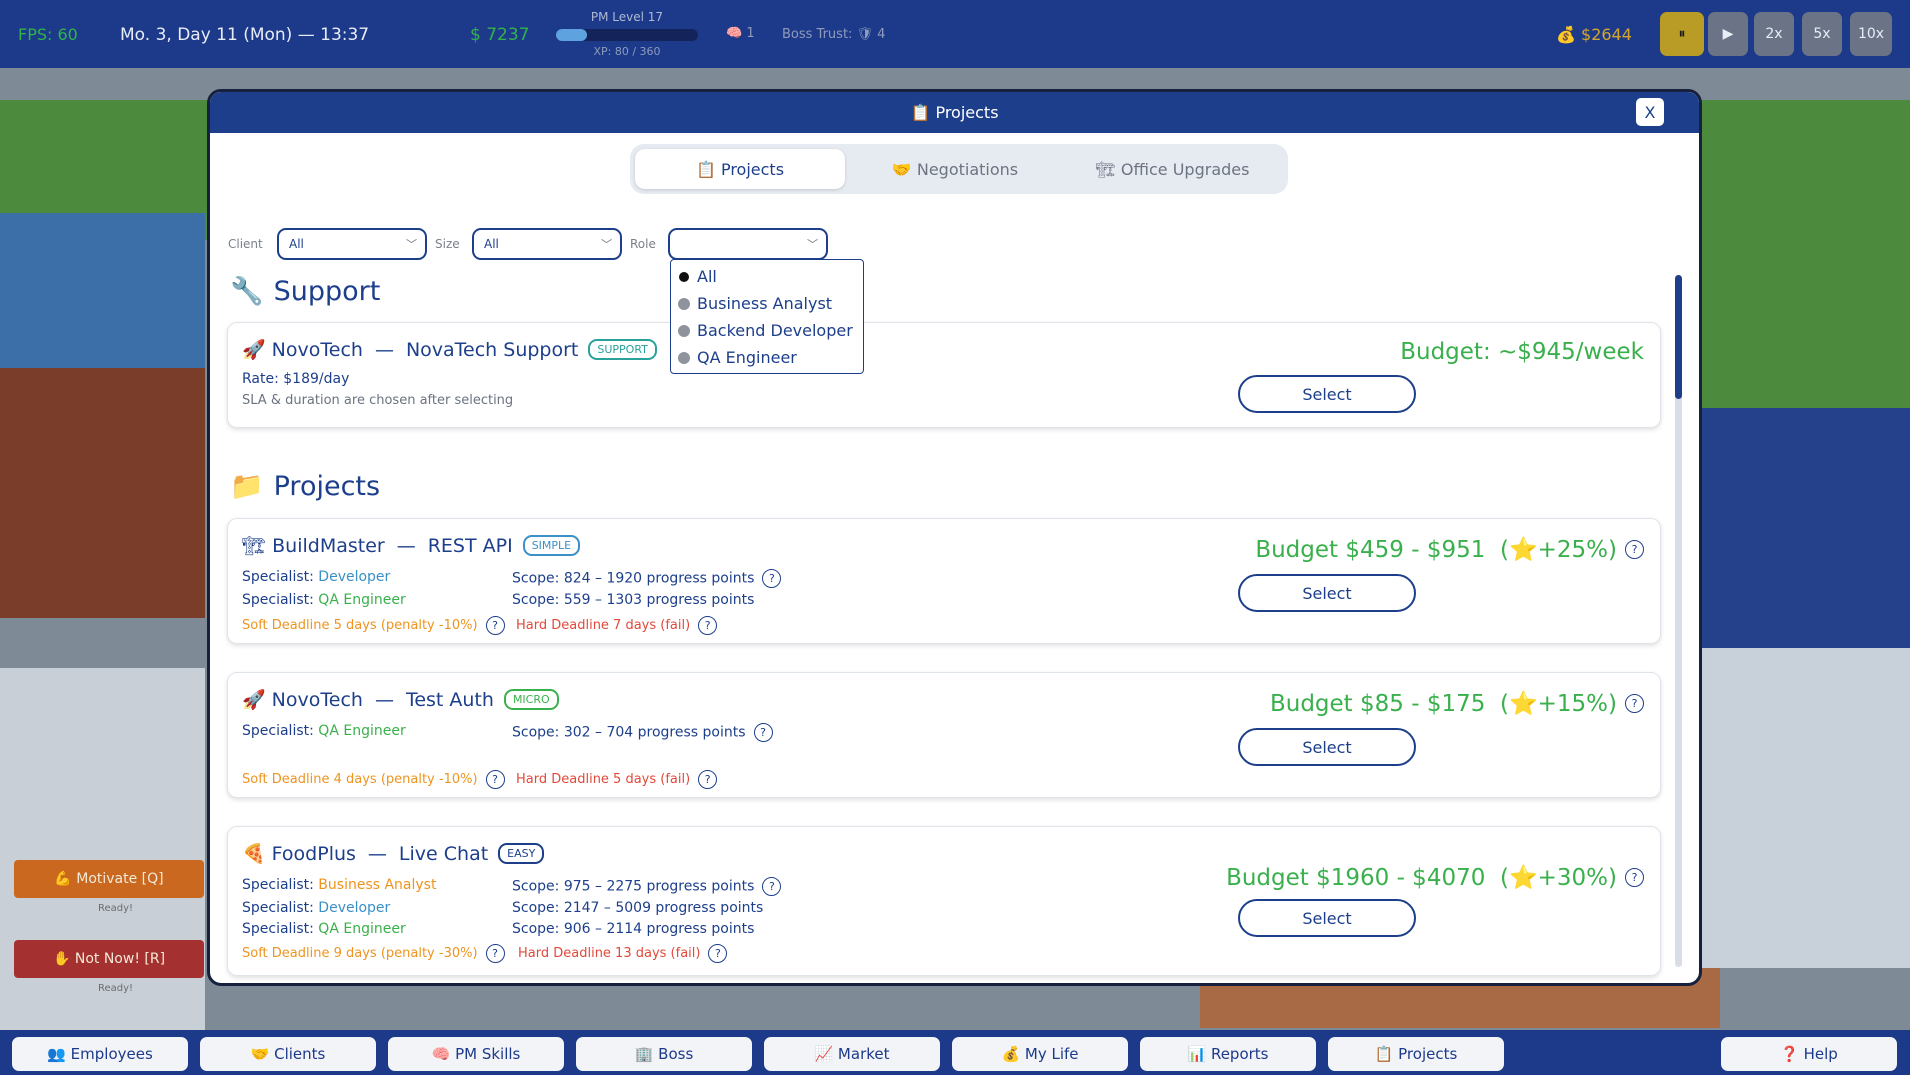 This screenshot has height=1075, width=1910. Describe the element at coordinates (1871, 34) in the screenshot. I see `speed-10x-button: 10x` at that location.